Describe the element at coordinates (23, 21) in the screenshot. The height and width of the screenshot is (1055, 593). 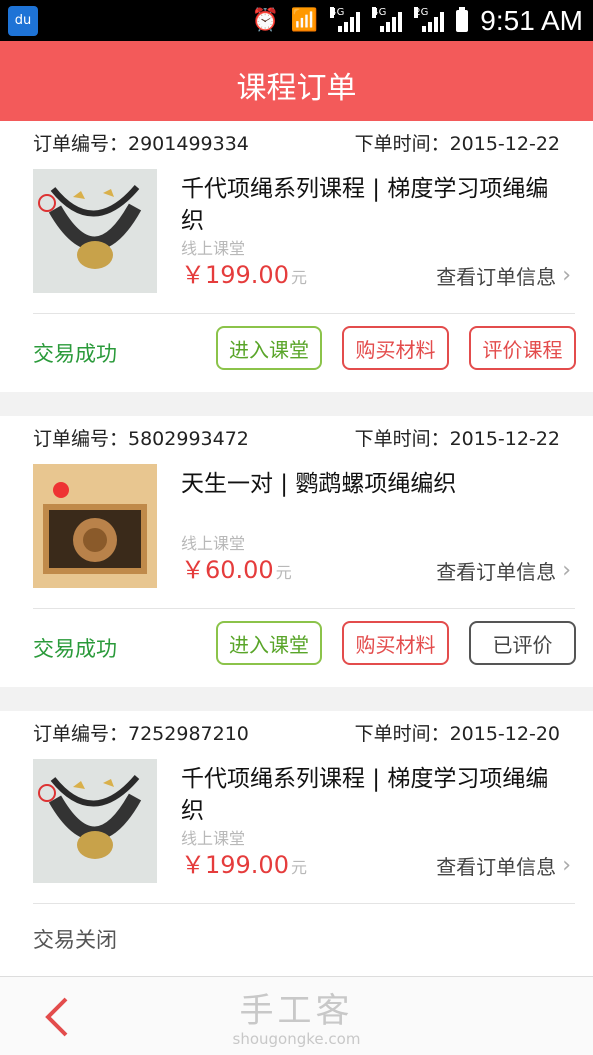
I see `baidu-app-icon: du` at that location.